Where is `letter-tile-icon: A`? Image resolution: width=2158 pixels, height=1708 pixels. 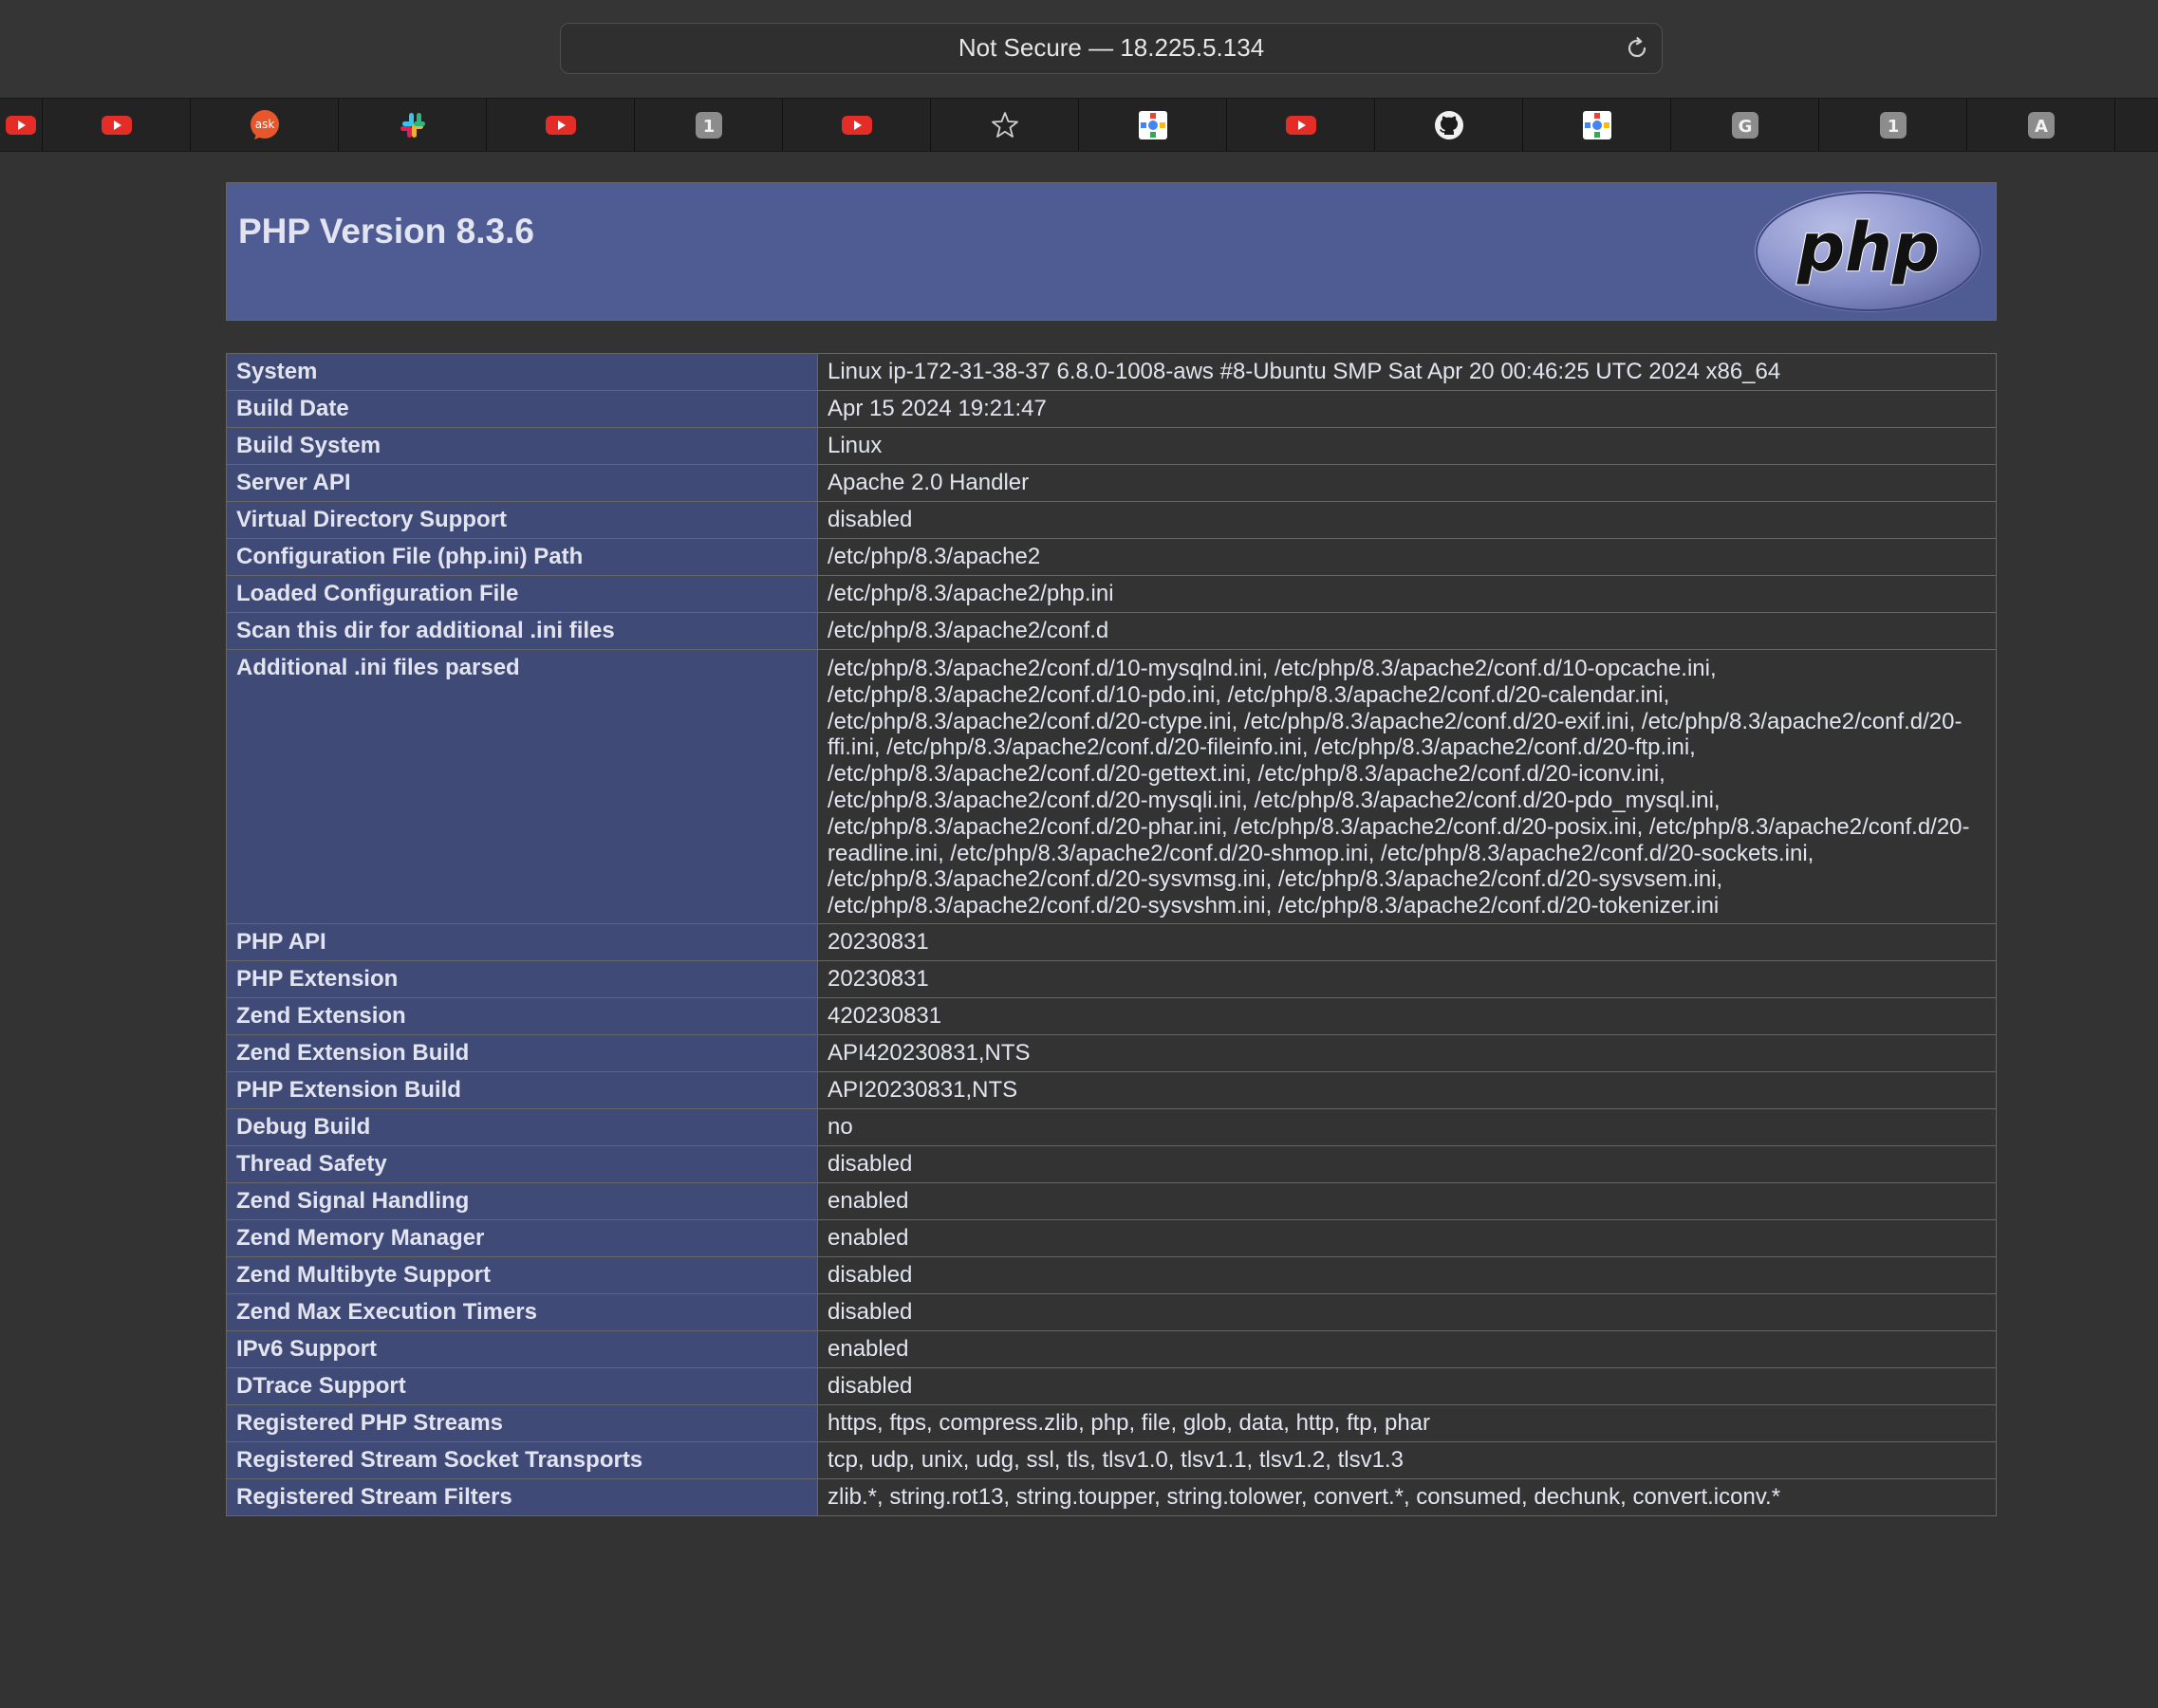 letter-tile-icon: A is located at coordinates (2041, 125).